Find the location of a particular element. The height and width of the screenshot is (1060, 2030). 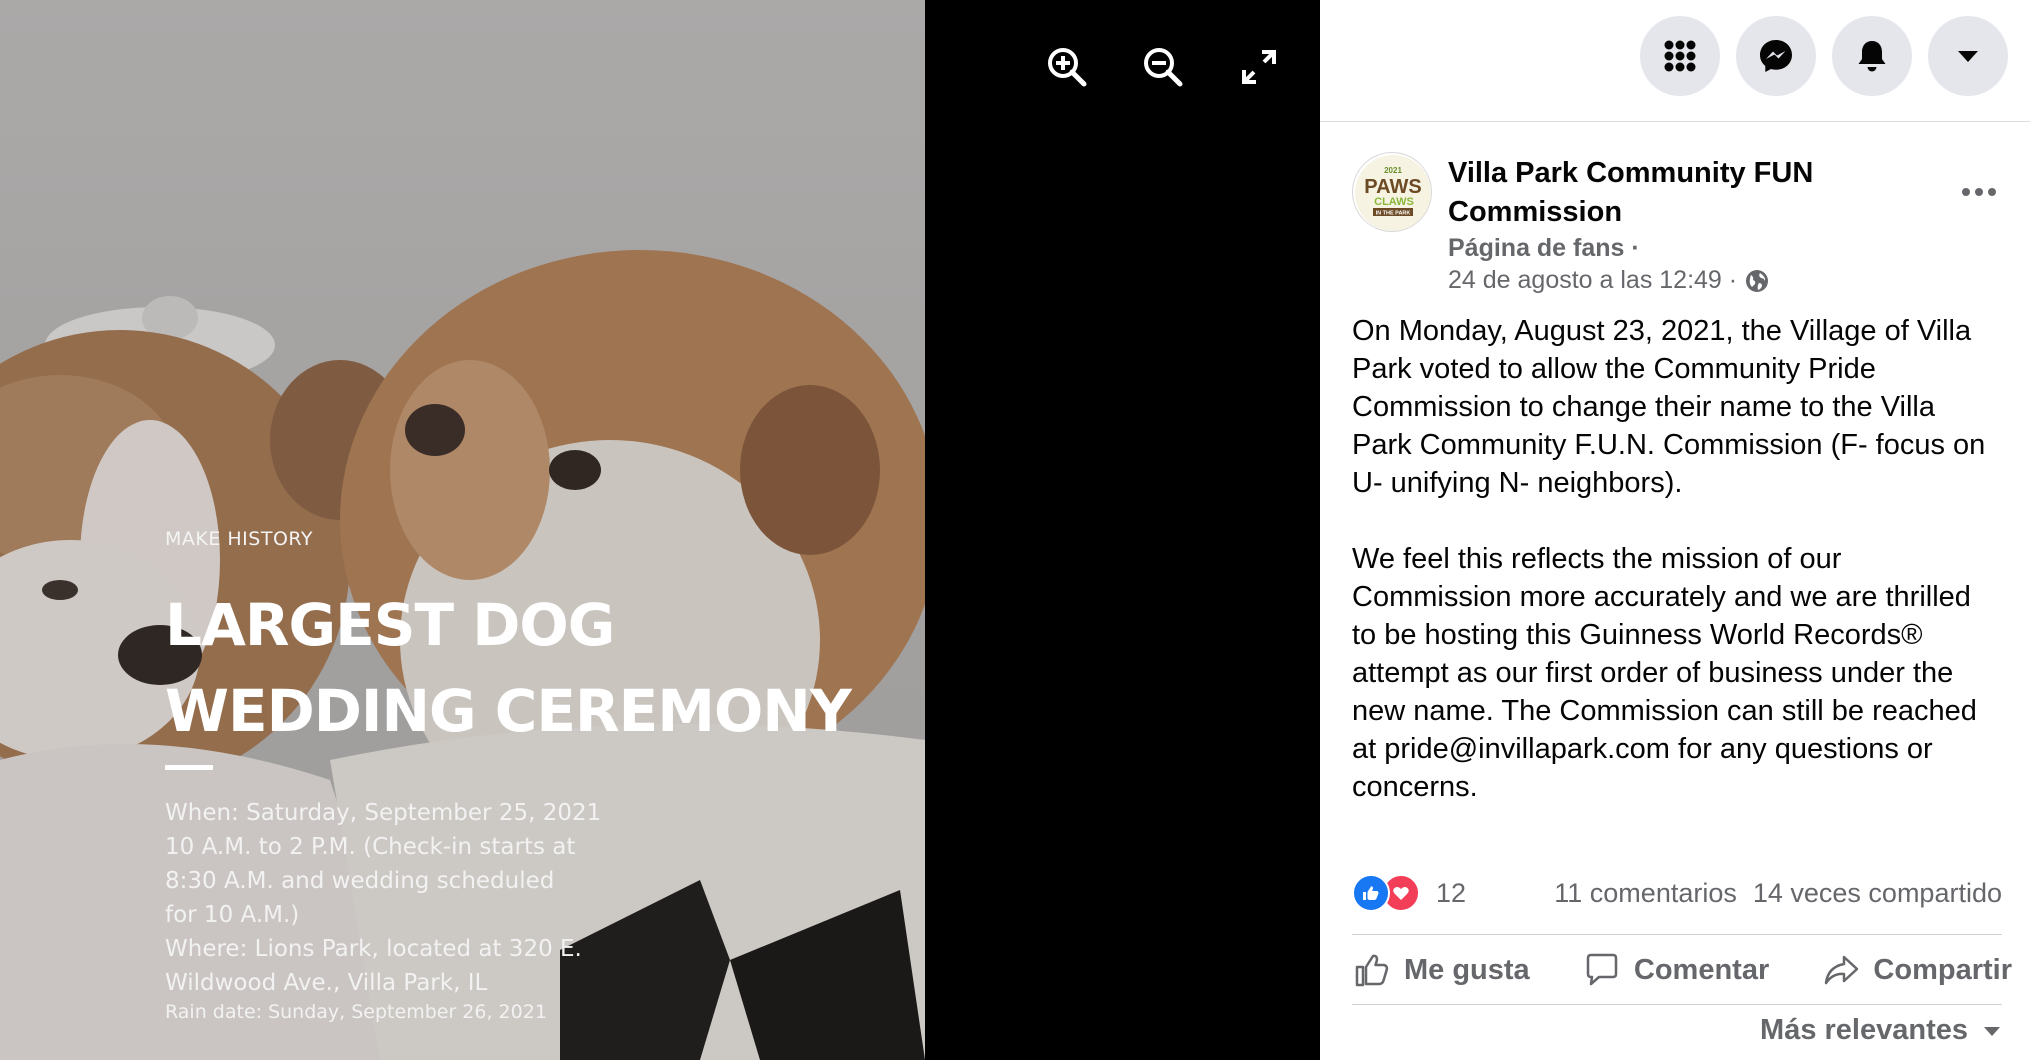

promo-detail-line: Wildwood Ave., Villa Park, IL is located at coordinates (326, 983).